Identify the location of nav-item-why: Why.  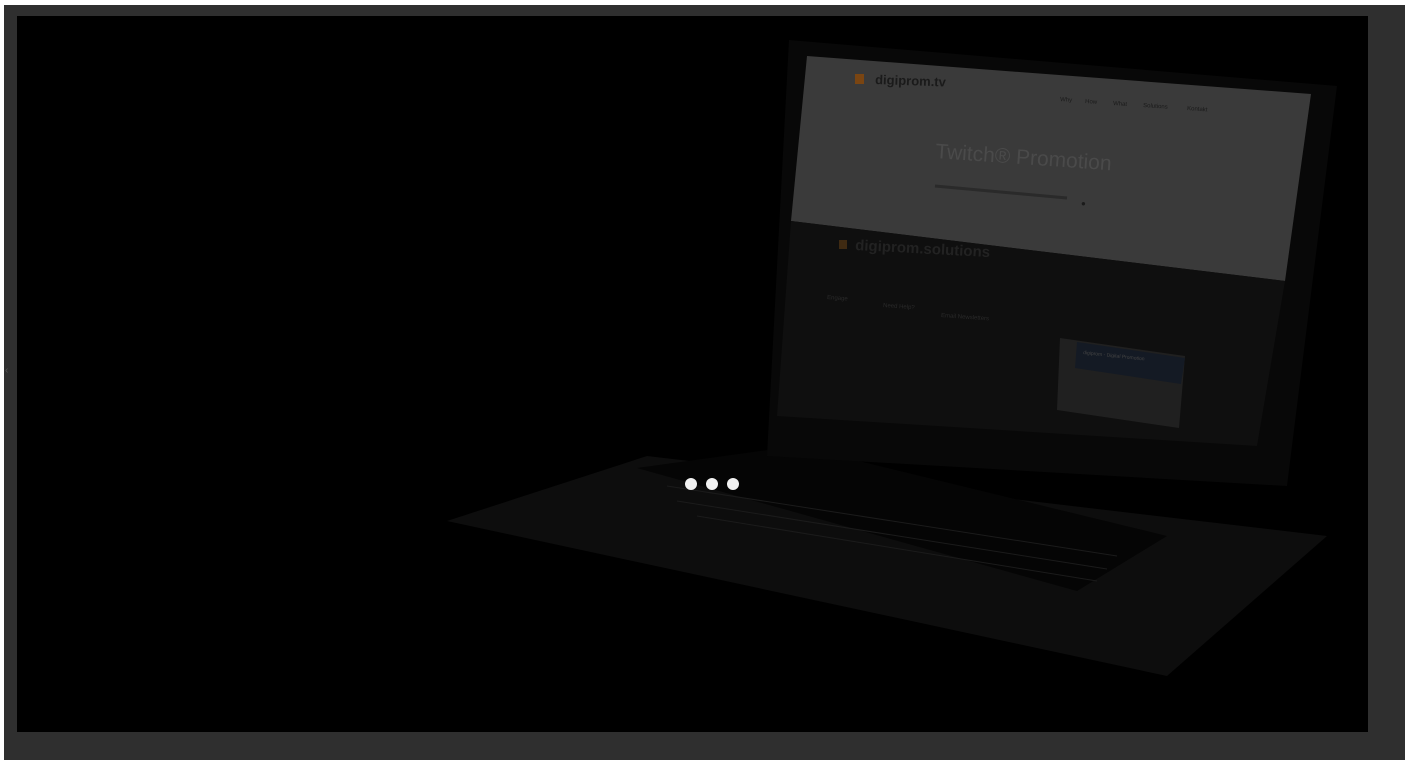
(1066, 100).